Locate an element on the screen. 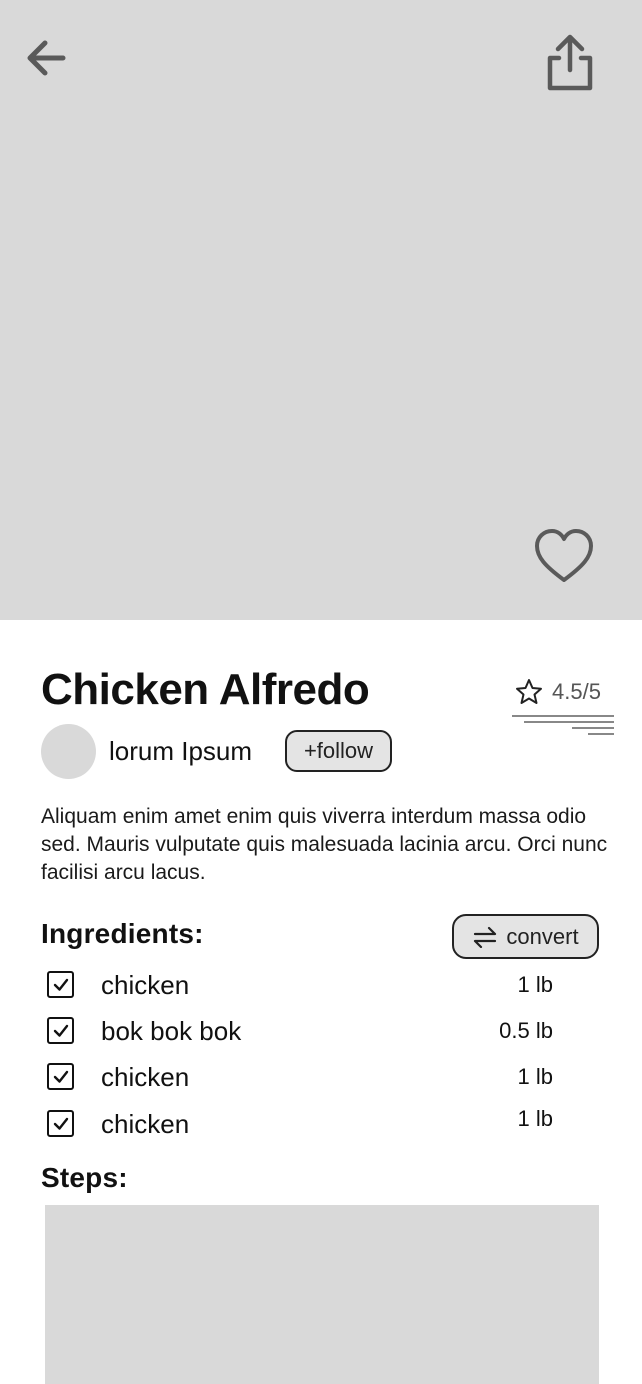 The image size is (642, 1384). ingredient-quantity: 0.5 lb is located at coordinates (526, 1030).